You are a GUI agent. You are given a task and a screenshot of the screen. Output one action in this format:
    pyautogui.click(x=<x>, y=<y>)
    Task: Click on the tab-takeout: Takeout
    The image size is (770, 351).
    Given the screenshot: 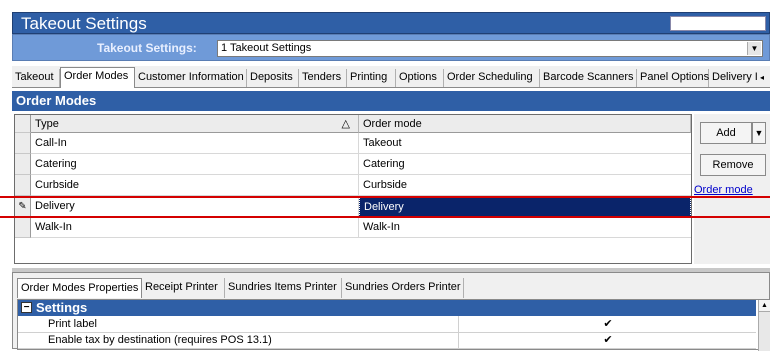 What is the action you would take?
    pyautogui.click(x=36, y=78)
    